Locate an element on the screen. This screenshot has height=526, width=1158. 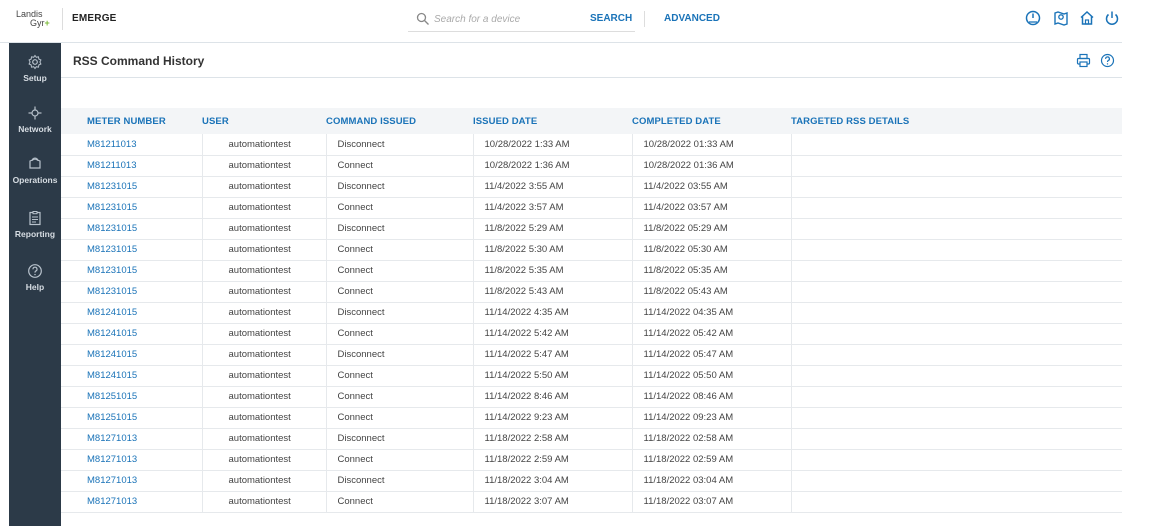
top-bar-divider is located at coordinates (561, 42).